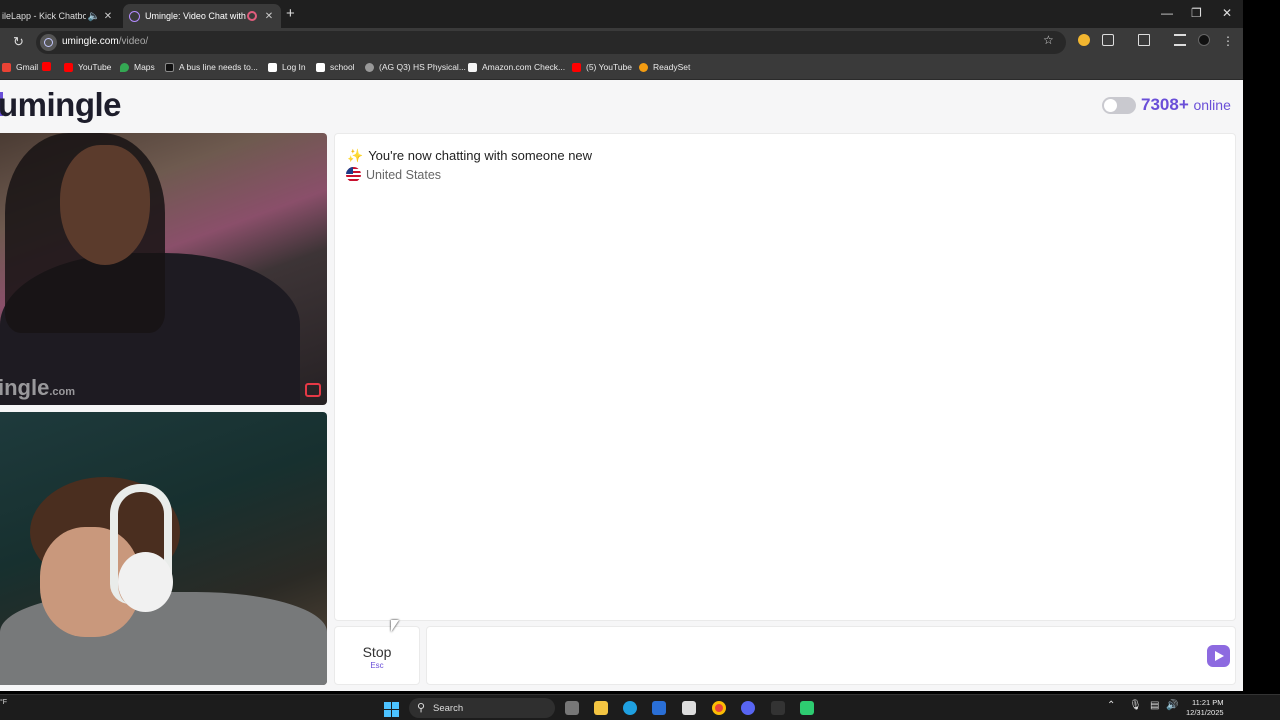 Image resolution: width=1280 pixels, height=720 pixels. What do you see at coordinates (44, 16) in the screenshot?
I see `tab-title: ileLapp - Kick Chatbot a` at bounding box center [44, 16].